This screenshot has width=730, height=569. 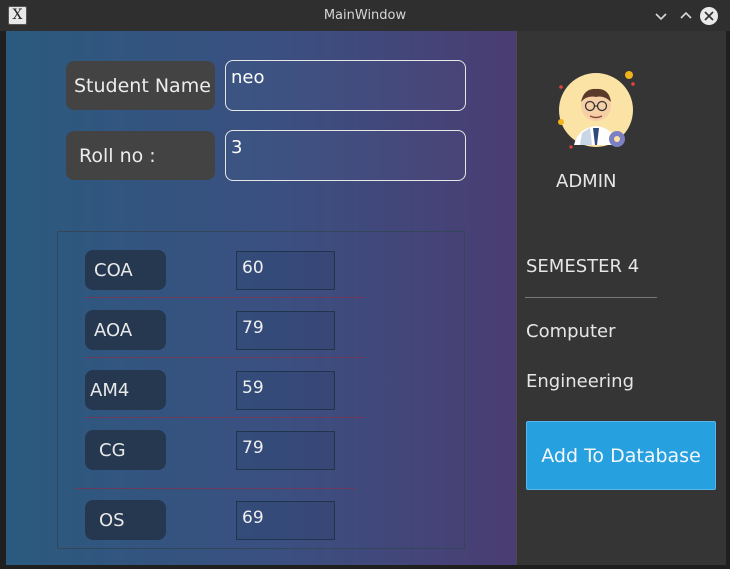 What do you see at coordinates (345, 85) in the screenshot?
I see `student-name-input: neo` at bounding box center [345, 85].